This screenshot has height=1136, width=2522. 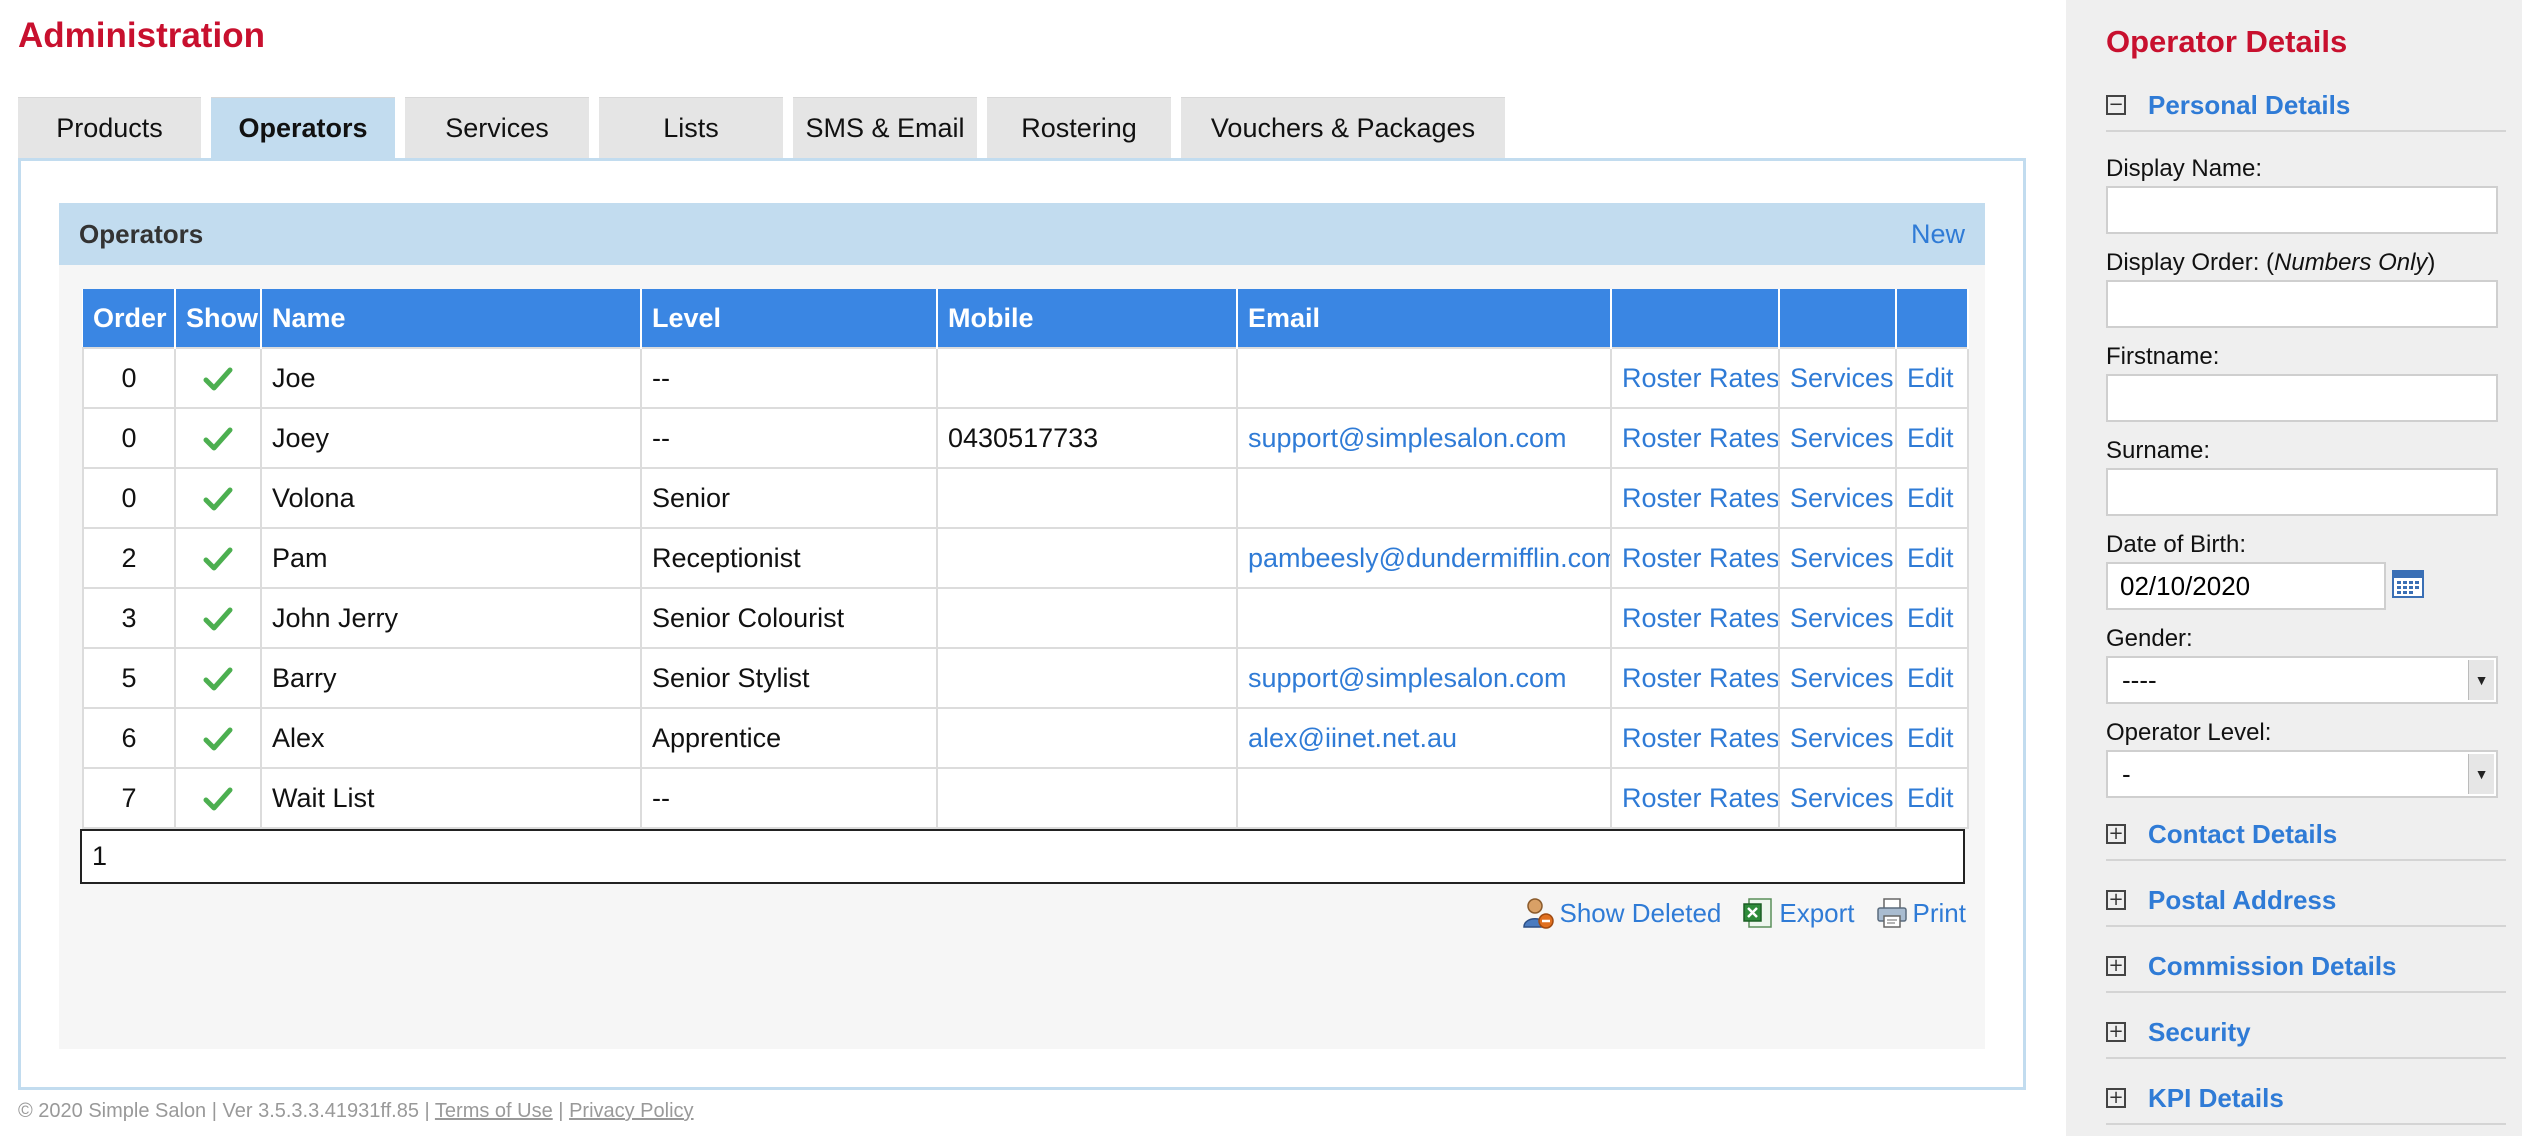 I want to click on section-commission-details: + Commission Details, so click(x=2306, y=967).